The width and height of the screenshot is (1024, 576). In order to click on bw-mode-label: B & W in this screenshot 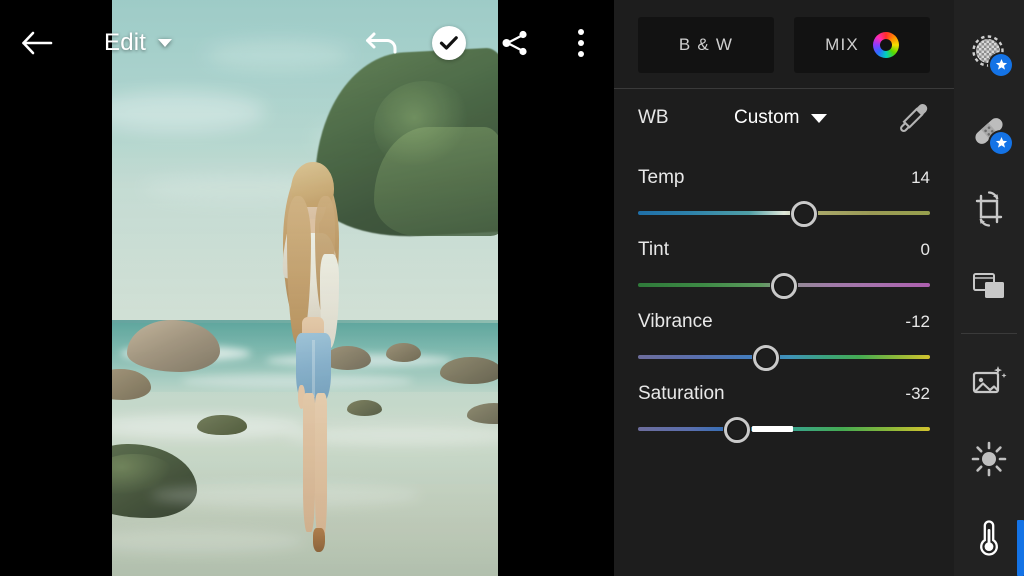, I will do `click(706, 44)`.